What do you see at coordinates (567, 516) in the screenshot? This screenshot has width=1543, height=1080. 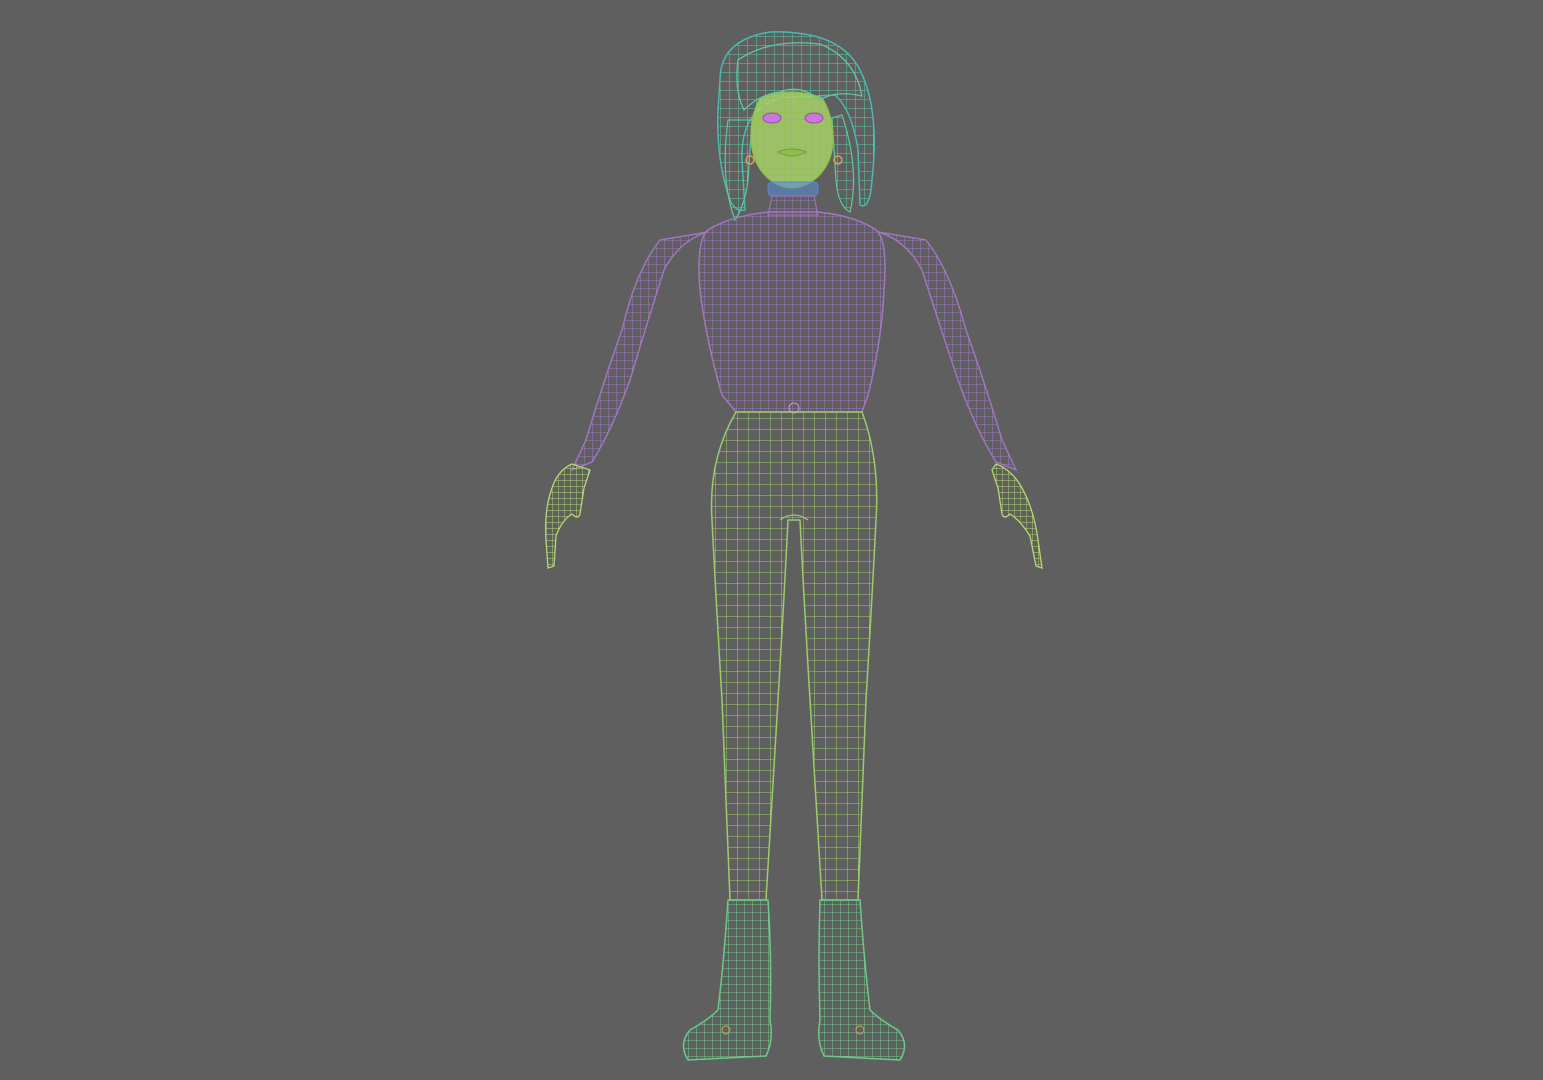 I see `left-hand-mesh` at bounding box center [567, 516].